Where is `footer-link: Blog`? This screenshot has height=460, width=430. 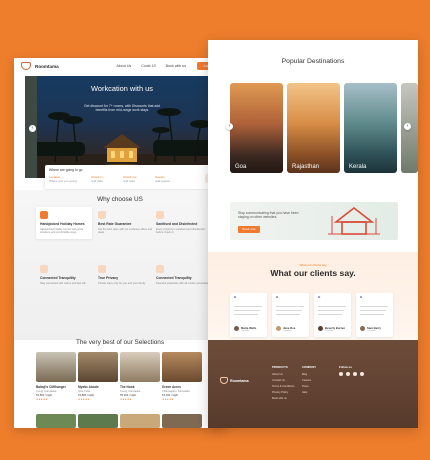 footer-link: Blog is located at coordinates (304, 374).